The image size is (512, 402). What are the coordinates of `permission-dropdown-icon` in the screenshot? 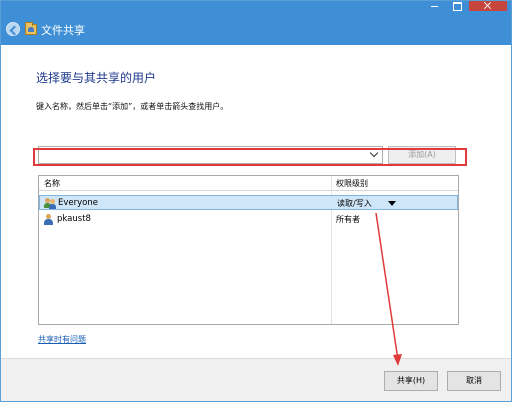 It's located at (392, 203).